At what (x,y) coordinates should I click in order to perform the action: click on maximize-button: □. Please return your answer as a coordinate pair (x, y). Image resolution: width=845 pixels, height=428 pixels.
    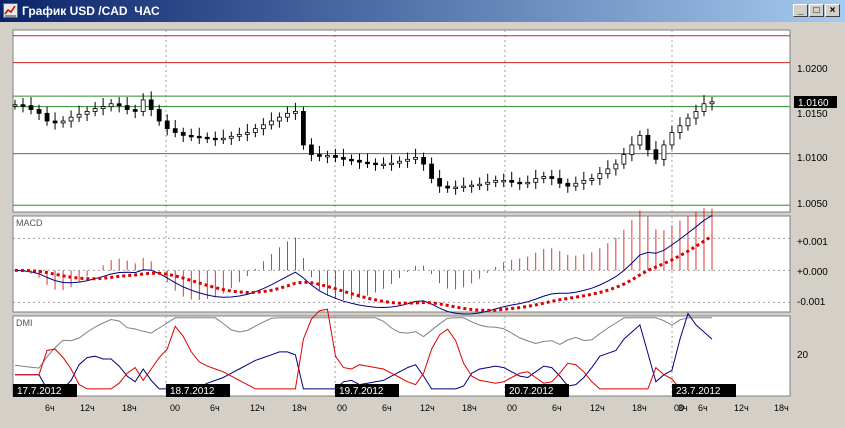
    Looking at the image, I should click on (816, 10).